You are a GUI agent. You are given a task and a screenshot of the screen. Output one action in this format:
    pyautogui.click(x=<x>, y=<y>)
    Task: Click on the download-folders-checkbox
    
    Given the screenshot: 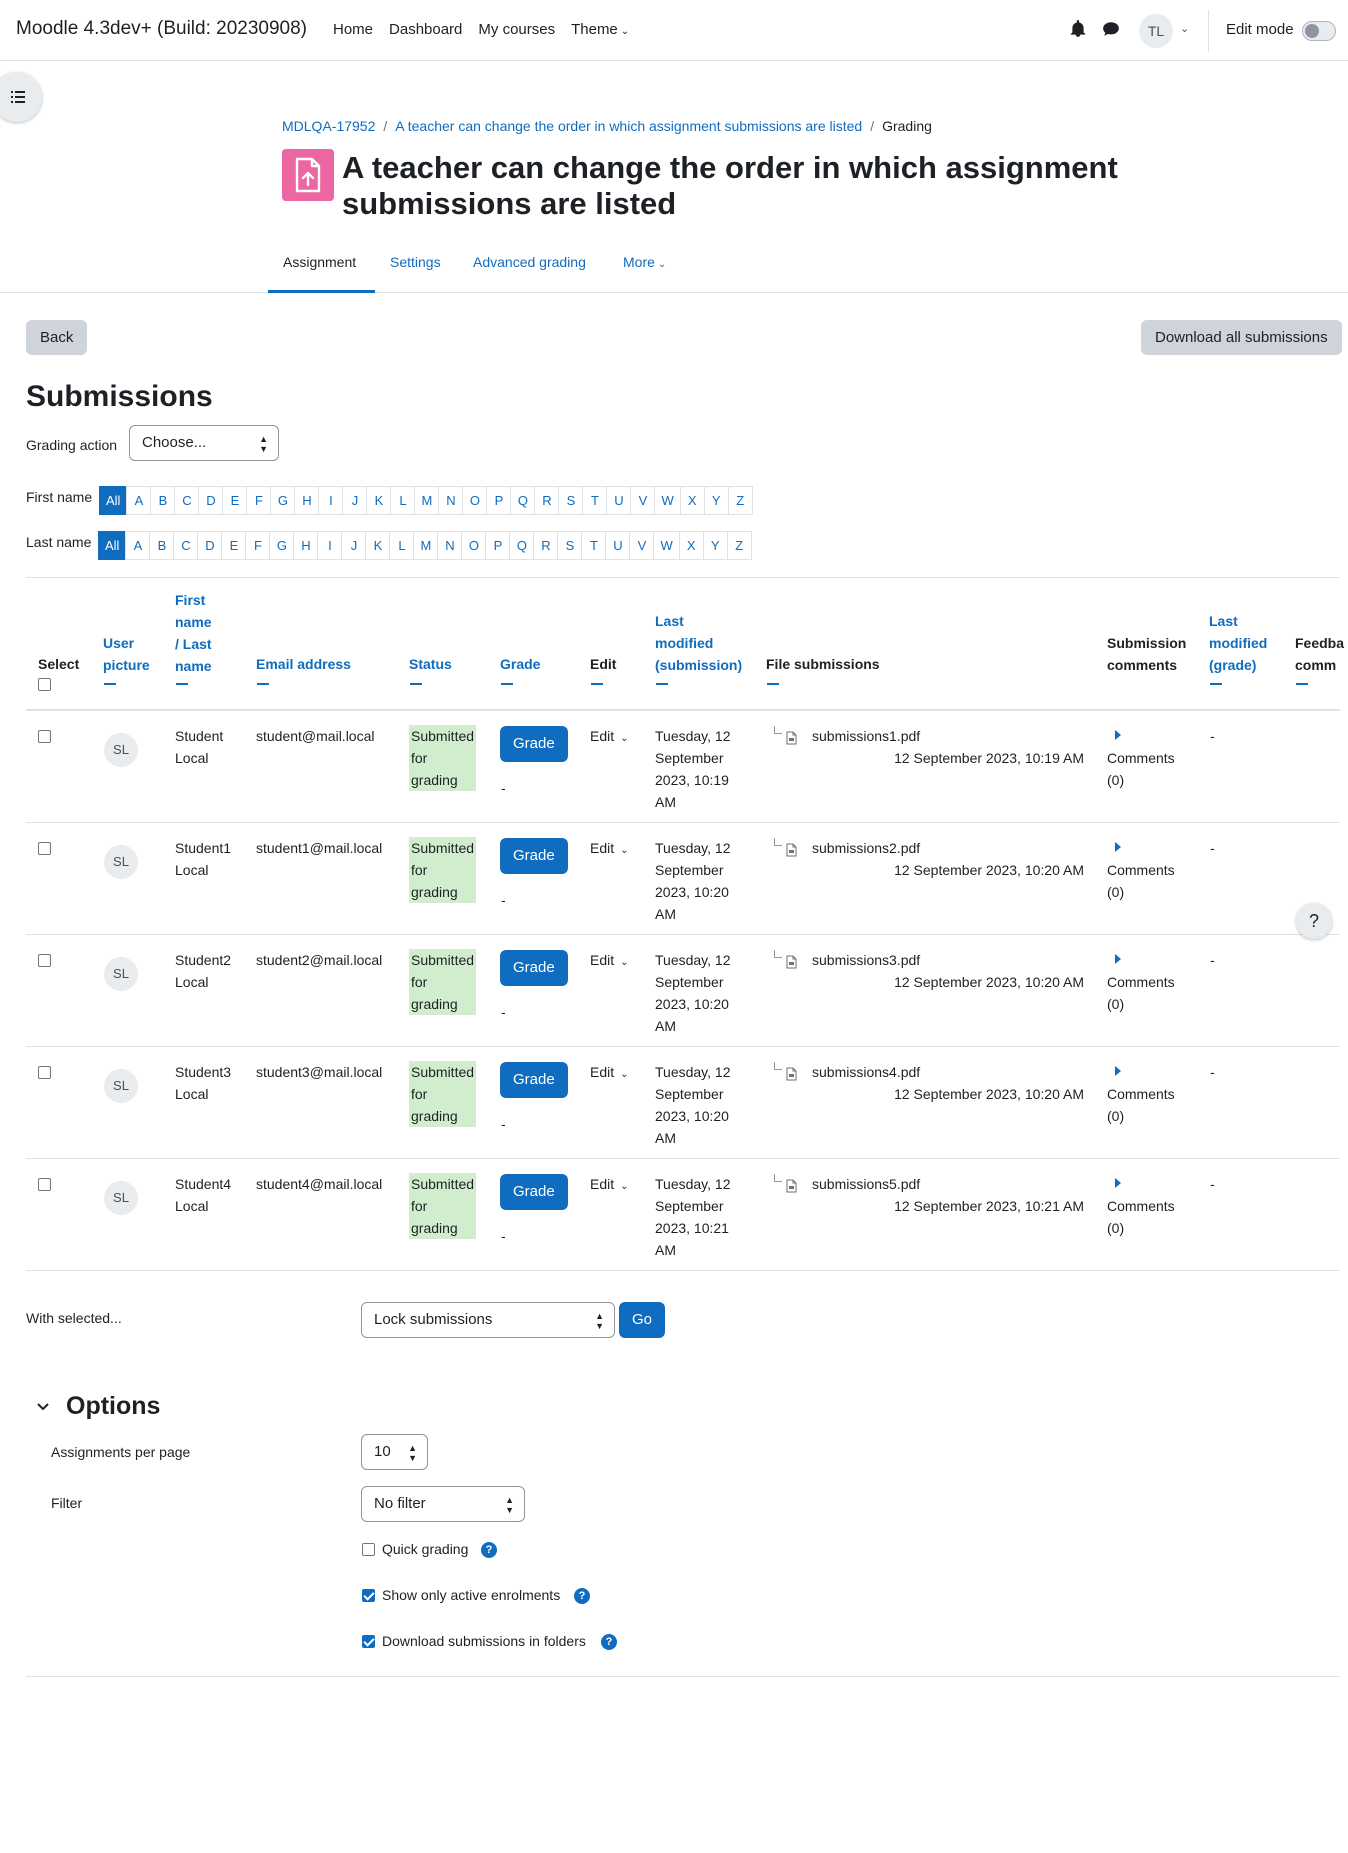 What is the action you would take?
    pyautogui.click(x=368, y=1641)
    